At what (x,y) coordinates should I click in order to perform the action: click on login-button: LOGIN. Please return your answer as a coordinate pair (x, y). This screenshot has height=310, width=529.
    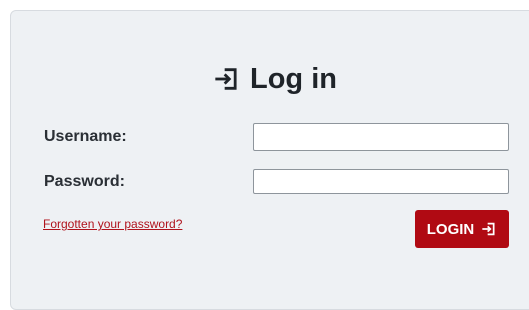
    Looking at the image, I should click on (462, 229).